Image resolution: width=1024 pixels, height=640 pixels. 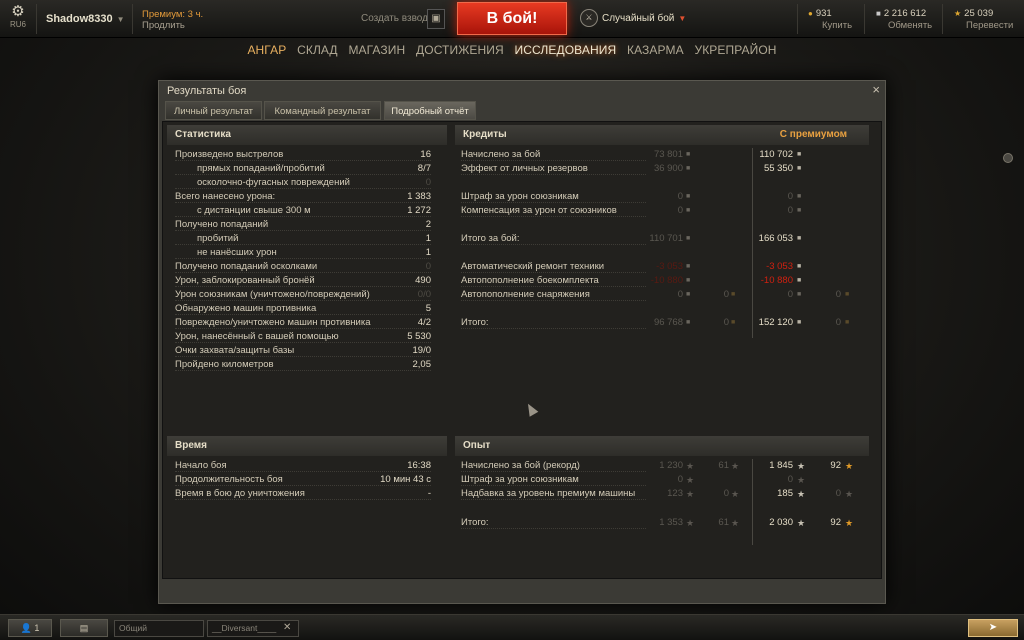 What do you see at coordinates (638, 18) in the screenshot?
I see `battle-mode-label: Случайный бой` at bounding box center [638, 18].